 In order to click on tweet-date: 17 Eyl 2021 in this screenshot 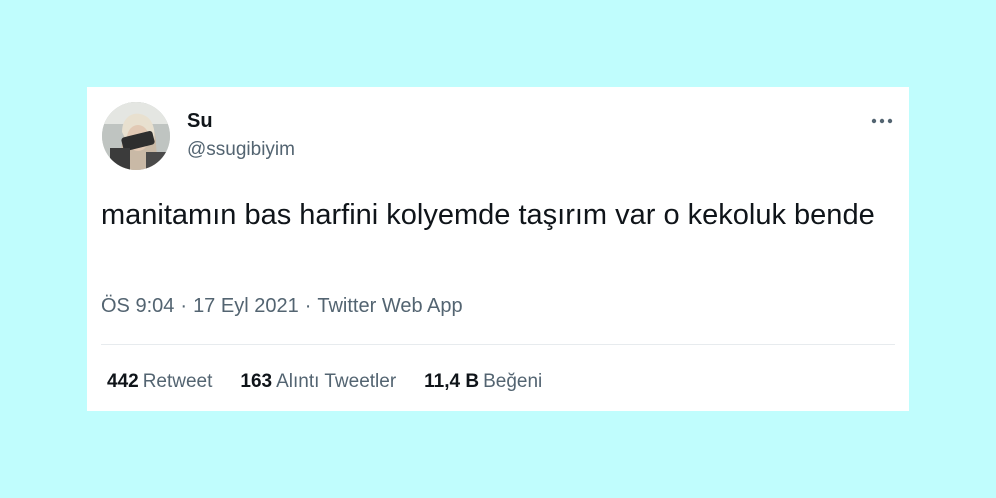, I will do `click(246, 306)`.